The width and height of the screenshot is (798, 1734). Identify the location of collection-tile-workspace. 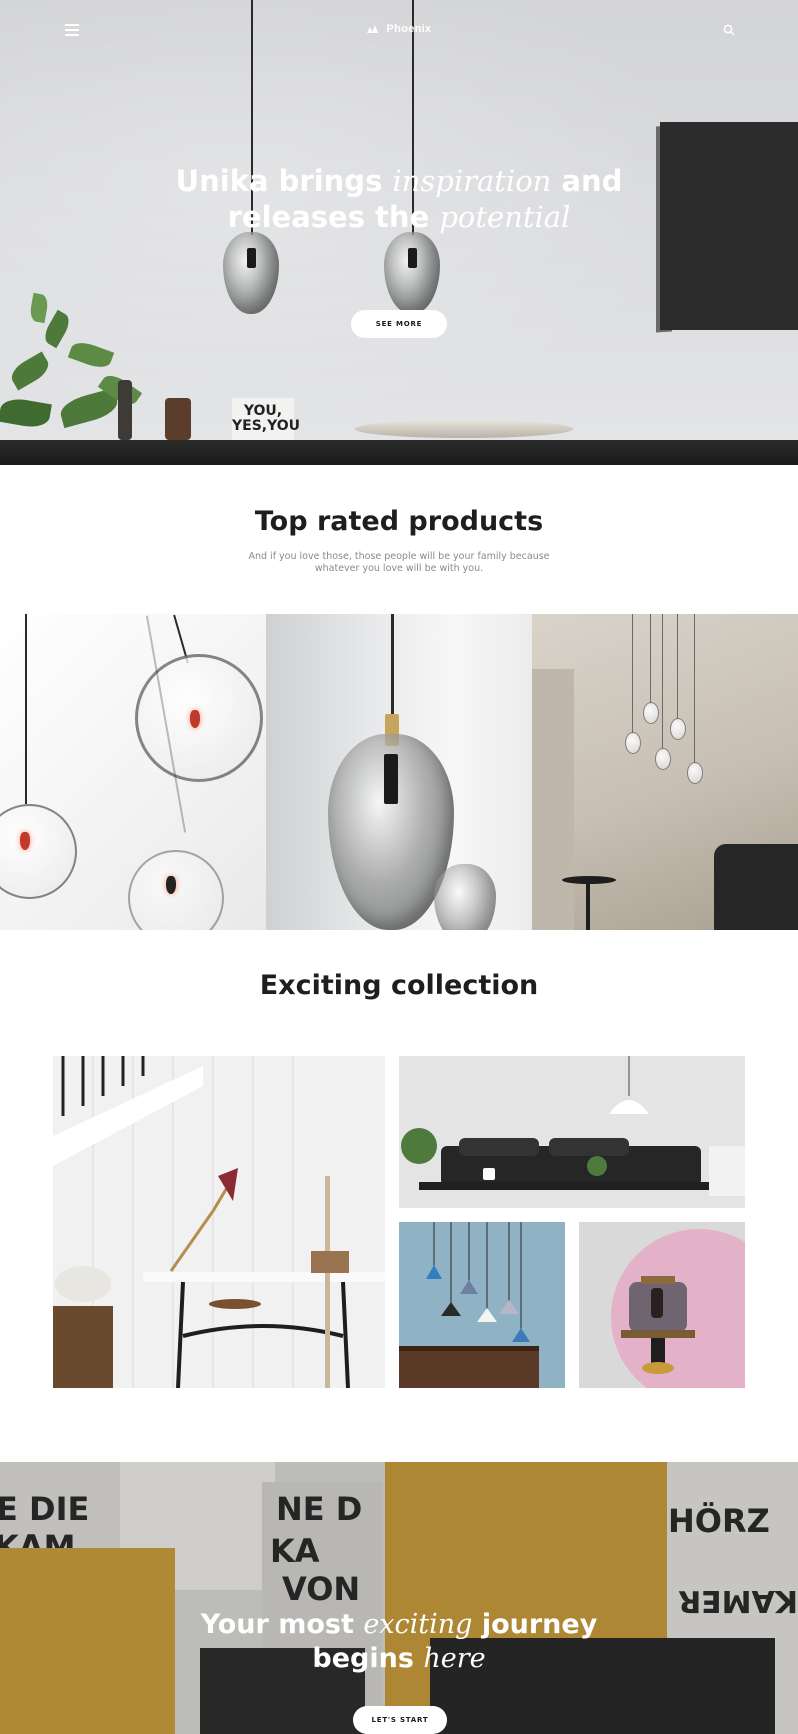
(219, 1222).